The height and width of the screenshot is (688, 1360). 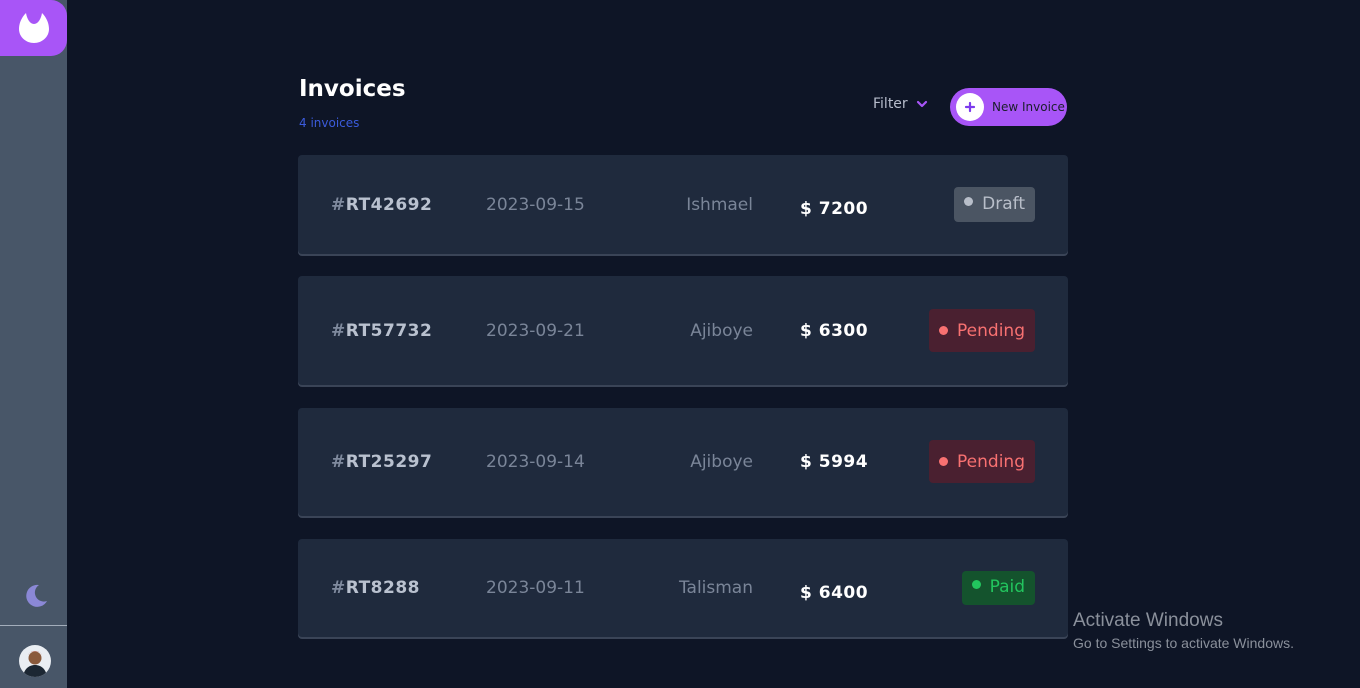 I want to click on invoice-date: 2023-09-15, so click(x=535, y=205).